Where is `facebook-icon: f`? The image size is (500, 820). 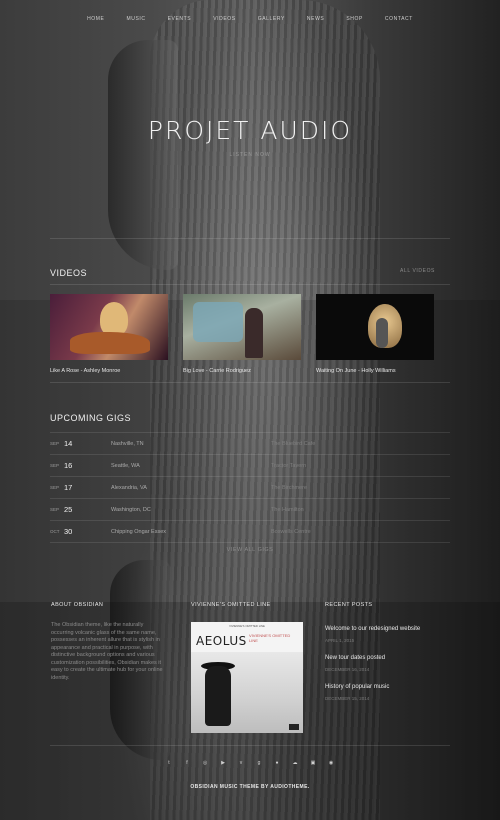
facebook-icon: f is located at coordinates (187, 763).